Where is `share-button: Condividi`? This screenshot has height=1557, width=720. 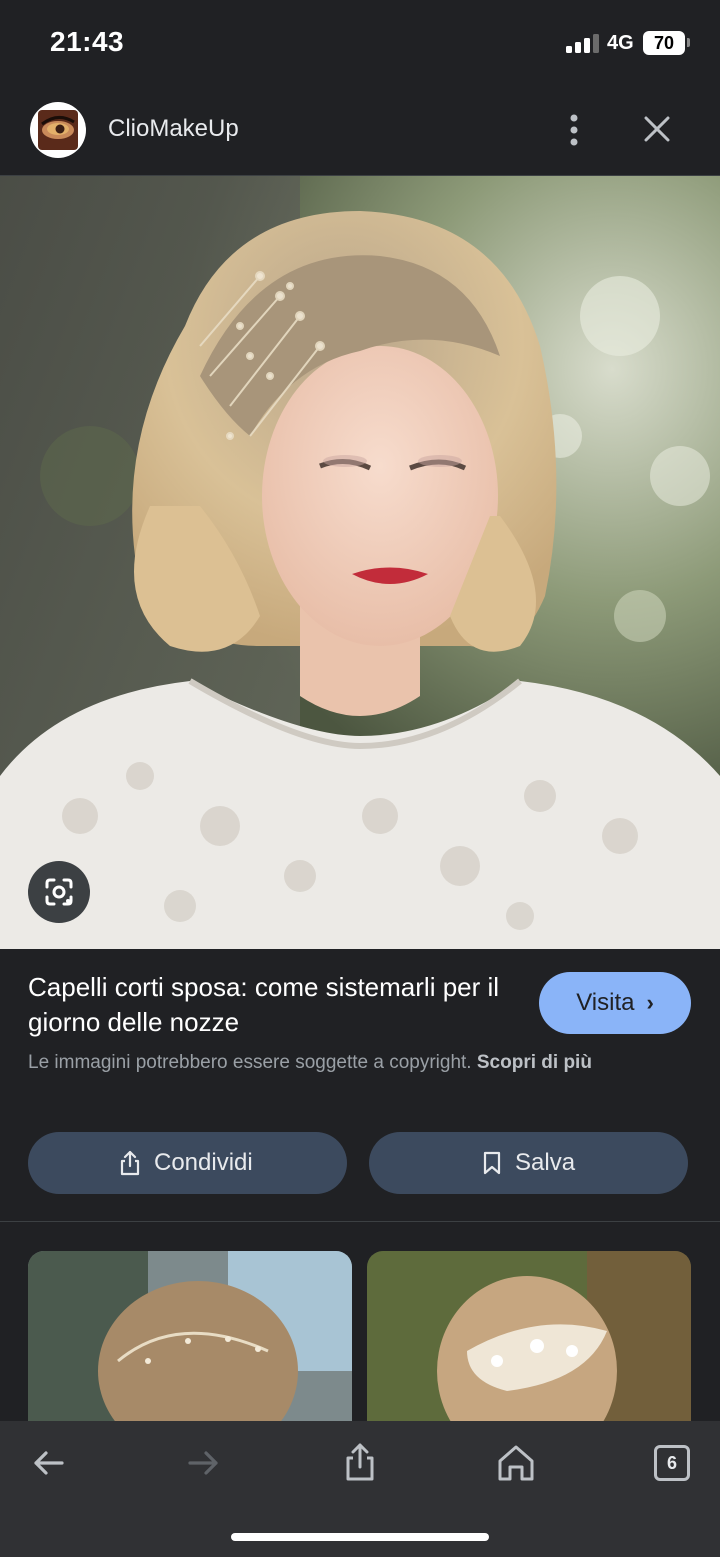 share-button: Condividi is located at coordinates (187, 1163).